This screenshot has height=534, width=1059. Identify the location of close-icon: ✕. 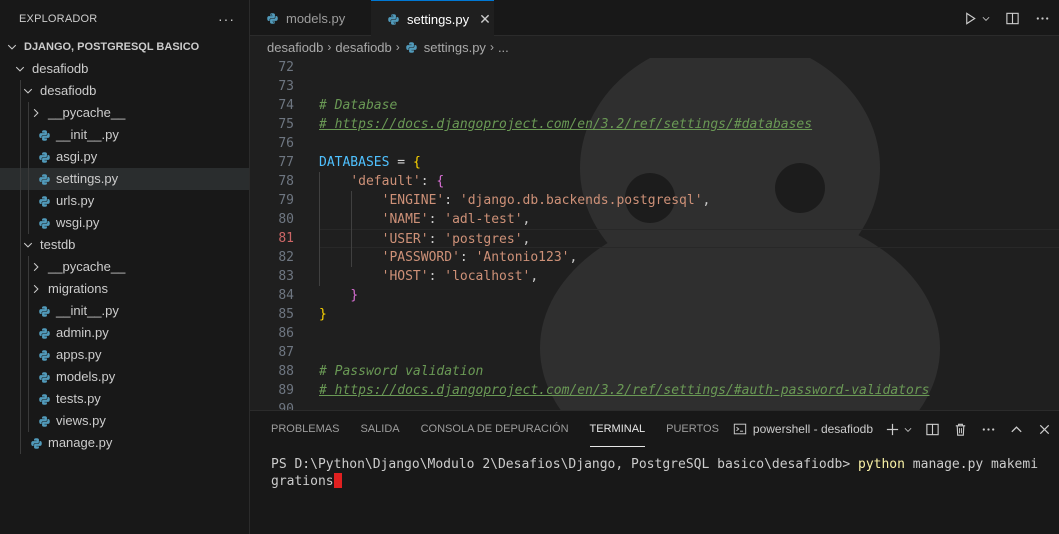
(485, 19).